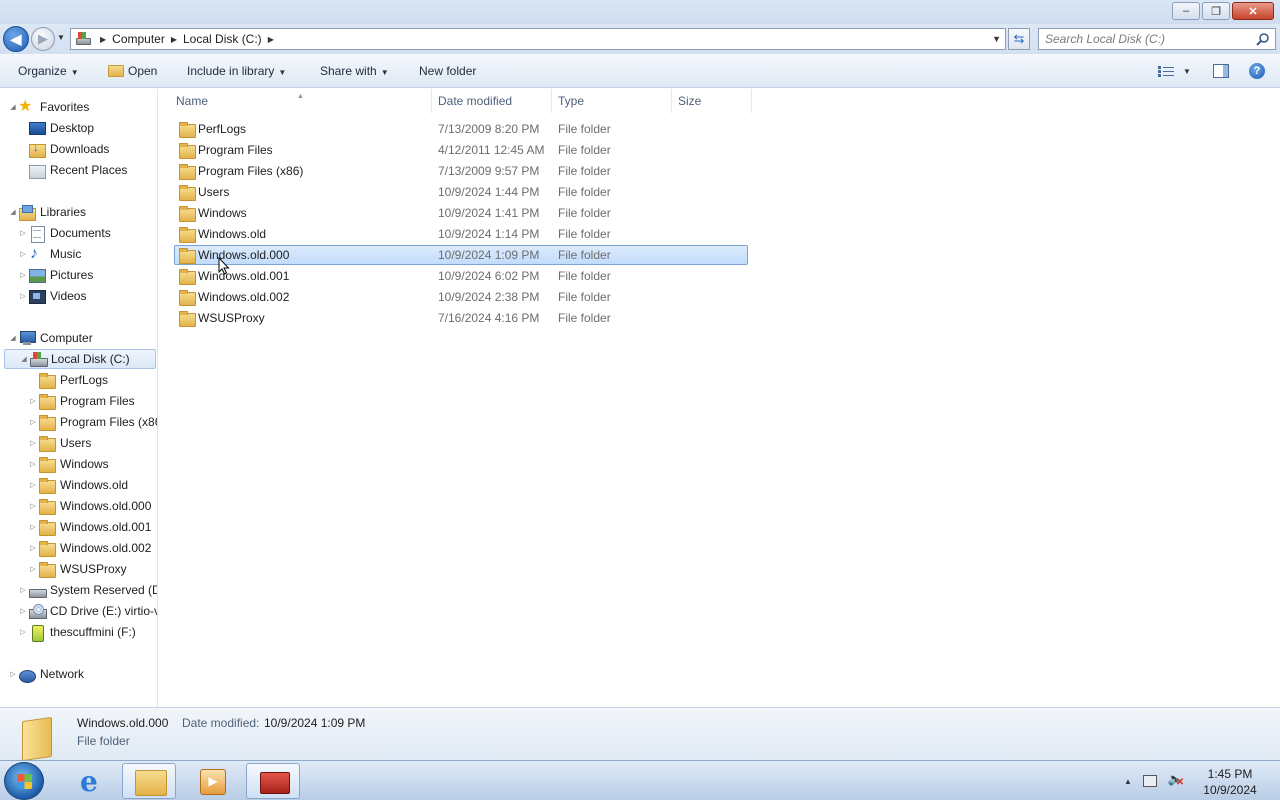 The width and height of the screenshot is (1280, 800). What do you see at coordinates (211, 781) in the screenshot?
I see `media-player-icon` at bounding box center [211, 781].